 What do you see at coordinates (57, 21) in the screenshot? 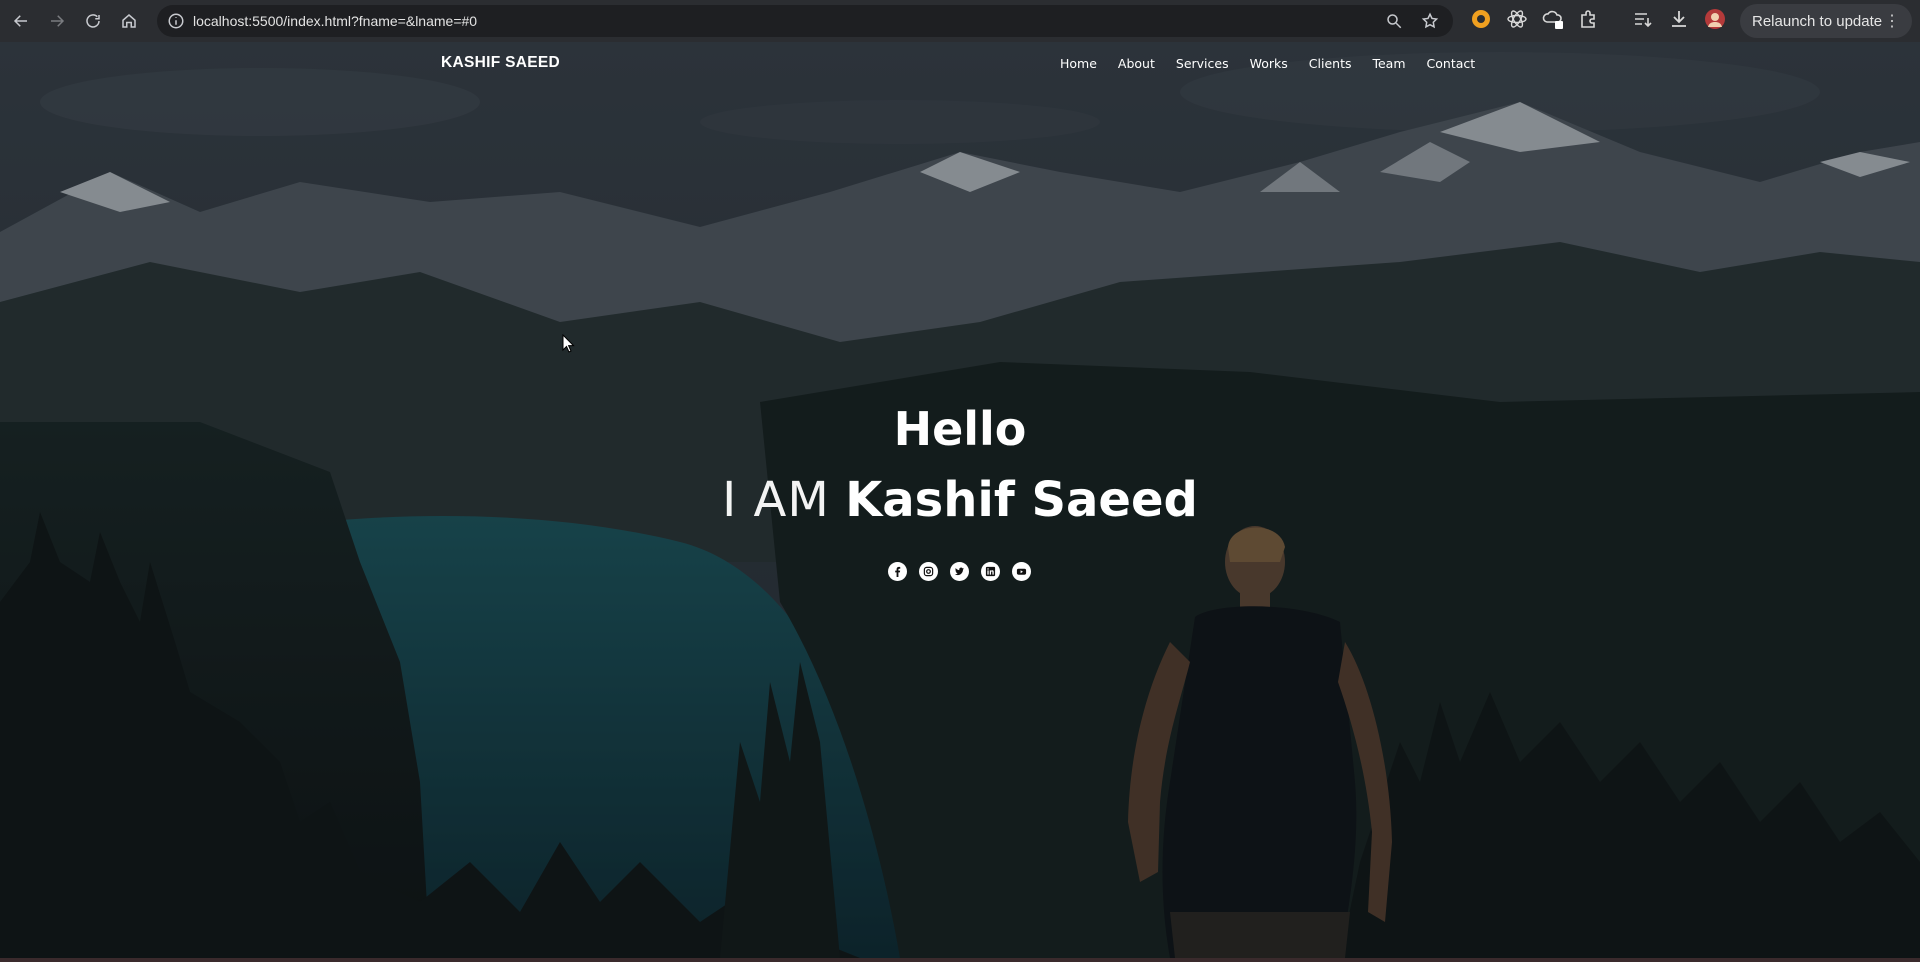
I see `forward-icon` at bounding box center [57, 21].